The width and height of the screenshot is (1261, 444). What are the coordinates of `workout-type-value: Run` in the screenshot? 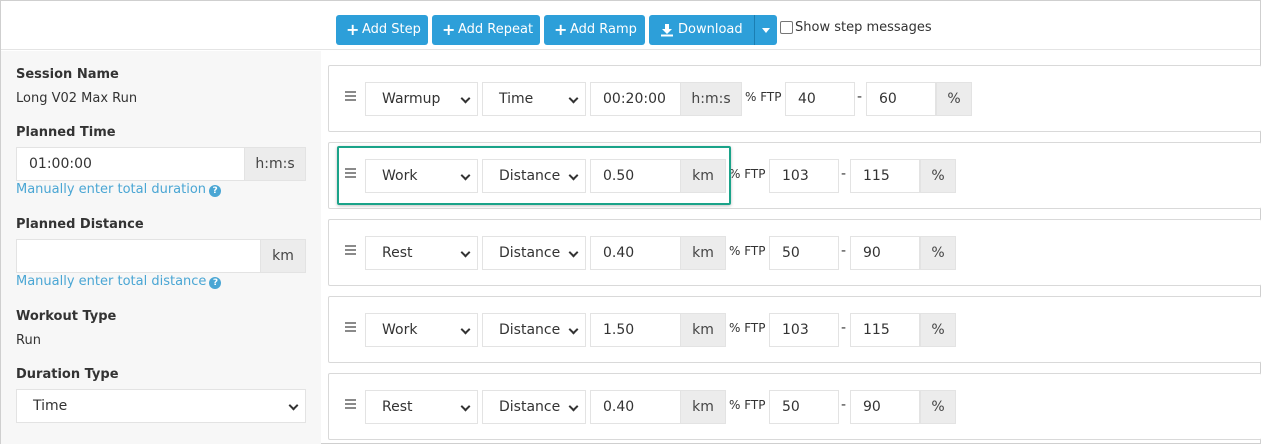 It's located at (28, 340).